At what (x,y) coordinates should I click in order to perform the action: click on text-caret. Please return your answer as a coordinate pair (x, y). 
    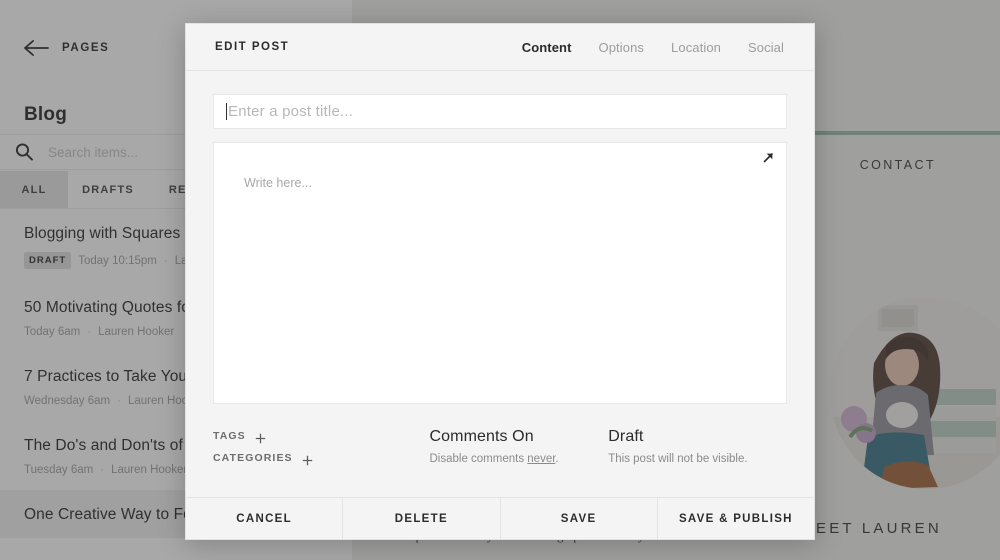
    Looking at the image, I should click on (226, 111).